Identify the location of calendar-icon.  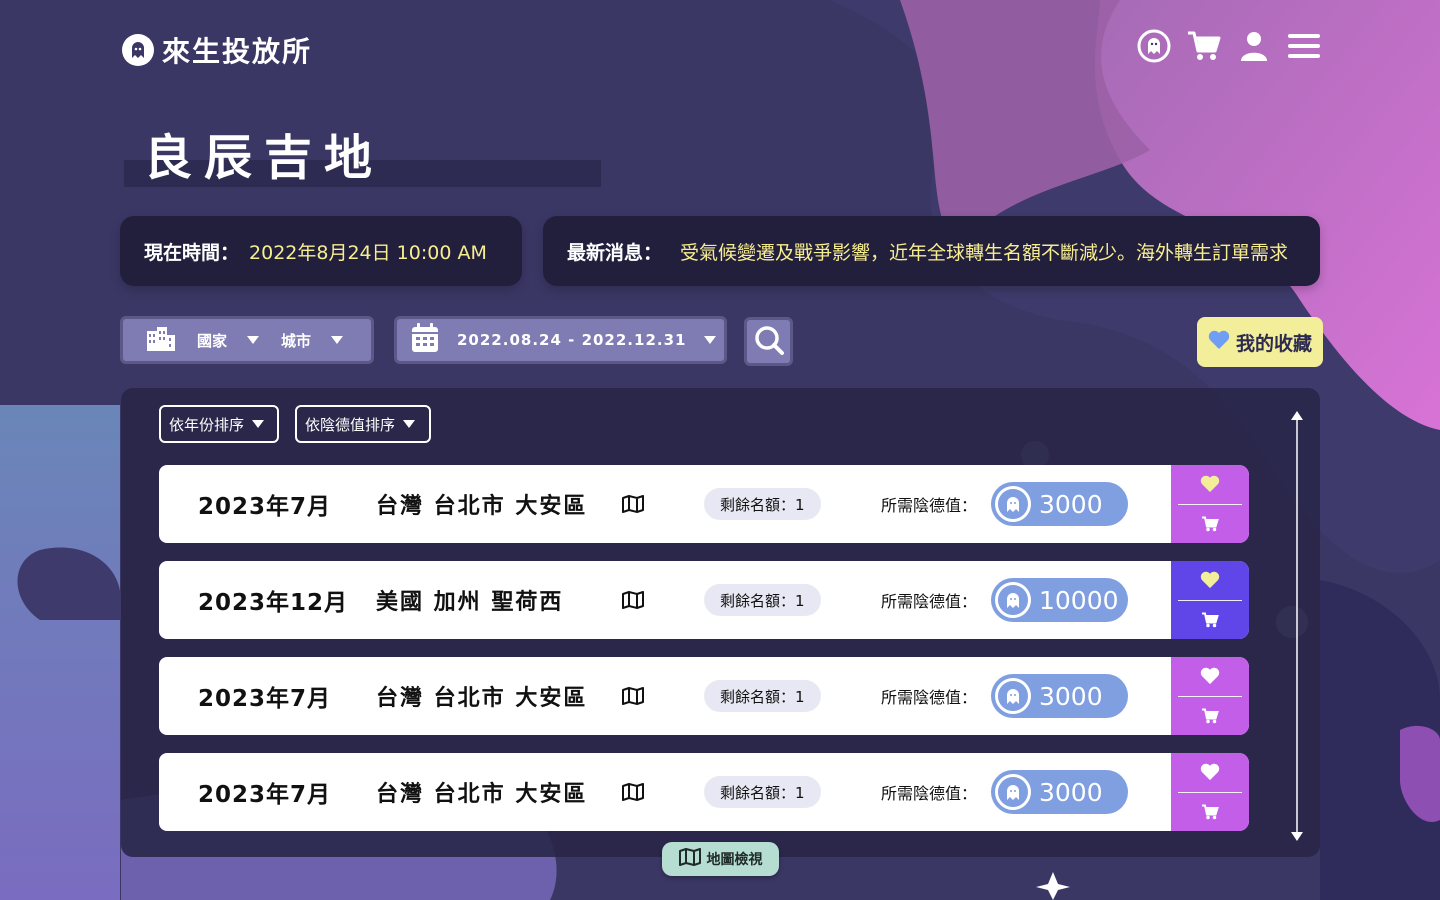
(425, 340).